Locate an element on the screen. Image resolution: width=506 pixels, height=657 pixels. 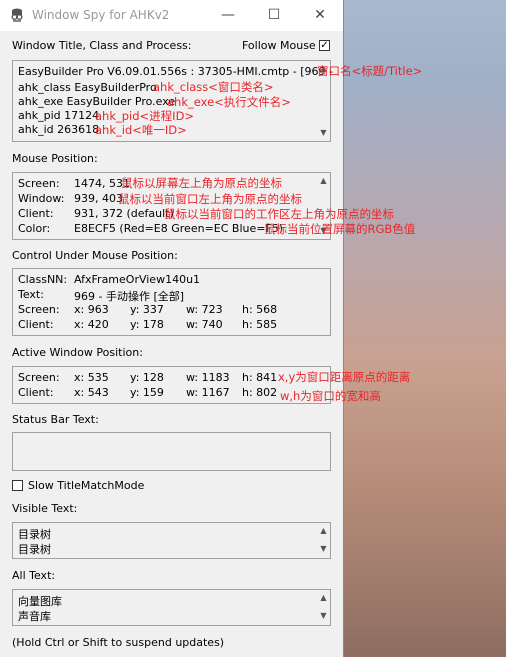
close-button: ✕ is located at coordinates (320, 15).